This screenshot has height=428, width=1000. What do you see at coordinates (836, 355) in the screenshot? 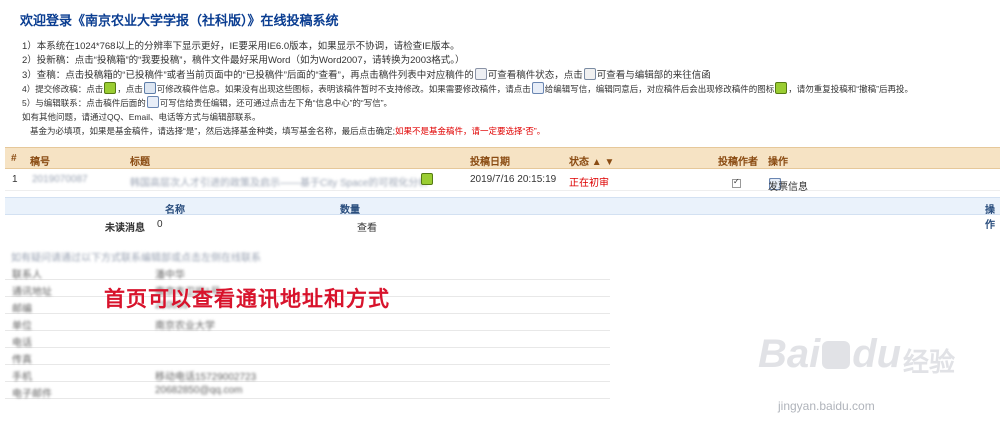
I see `paw-icon` at bounding box center [836, 355].